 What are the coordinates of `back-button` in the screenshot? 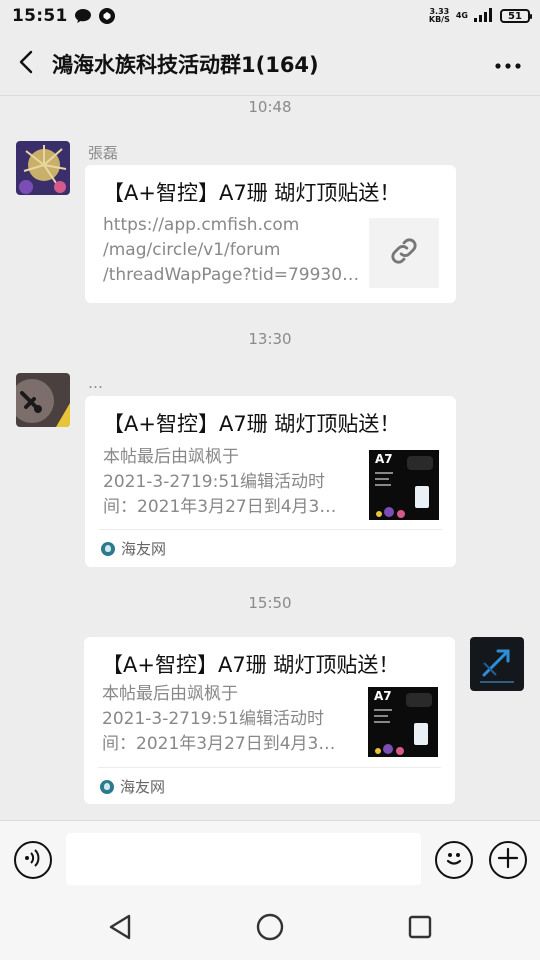 It's located at (26, 64).